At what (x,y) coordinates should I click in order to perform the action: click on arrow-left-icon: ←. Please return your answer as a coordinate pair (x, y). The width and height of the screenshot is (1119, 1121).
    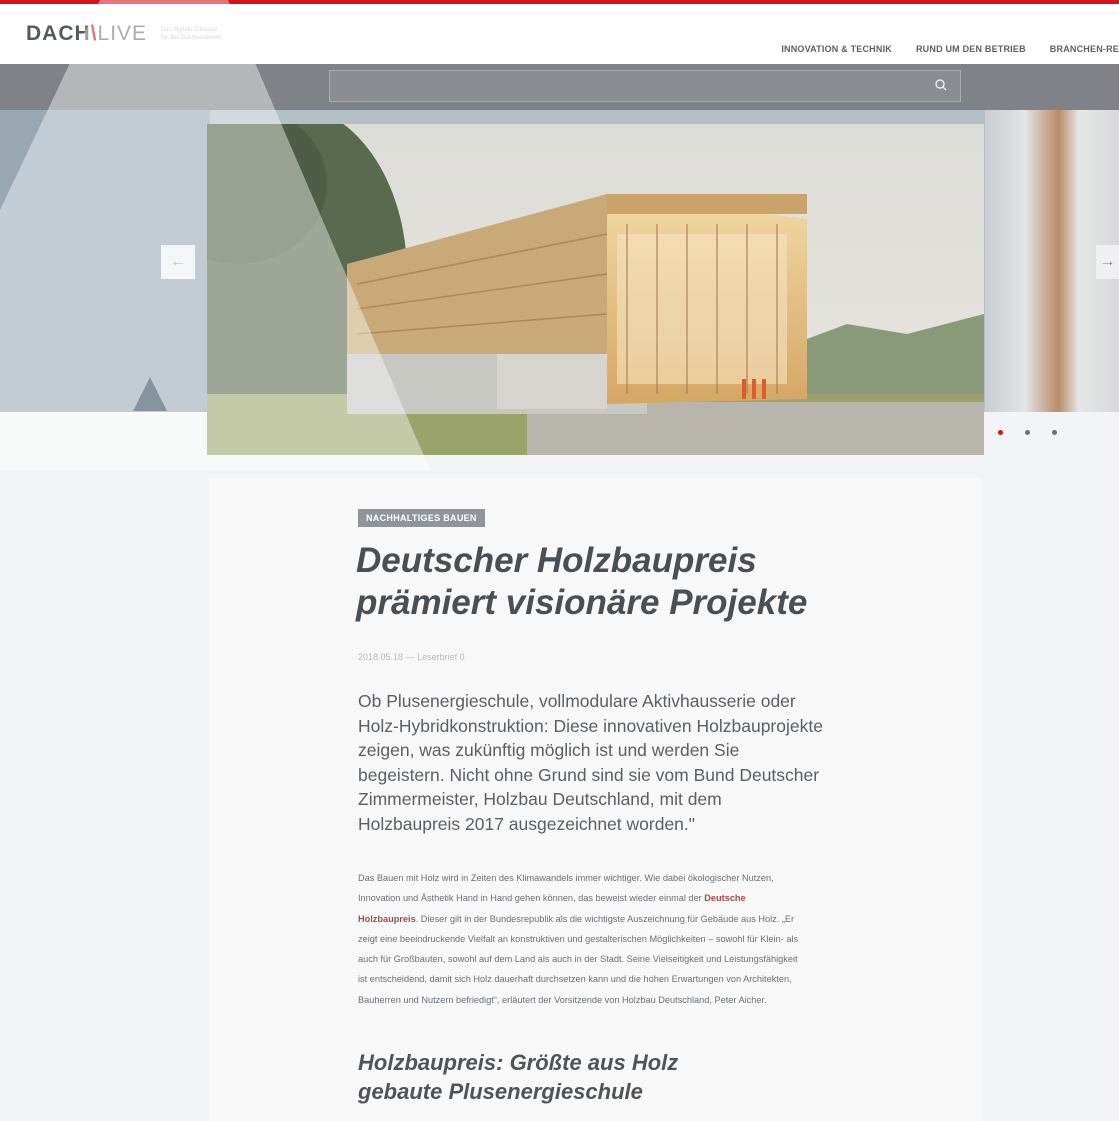
    Looking at the image, I should click on (178, 261).